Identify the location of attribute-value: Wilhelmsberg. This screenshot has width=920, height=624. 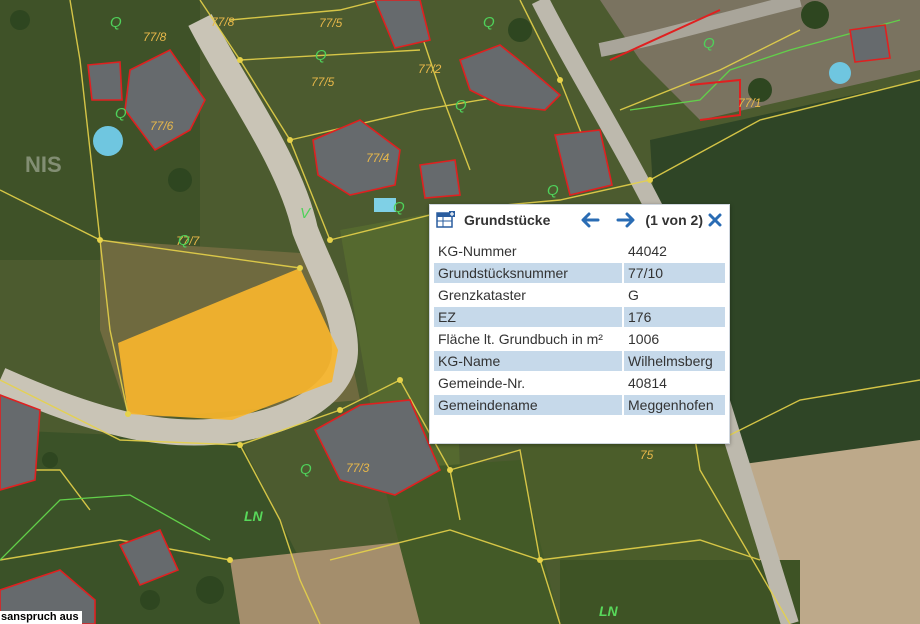
(674, 361).